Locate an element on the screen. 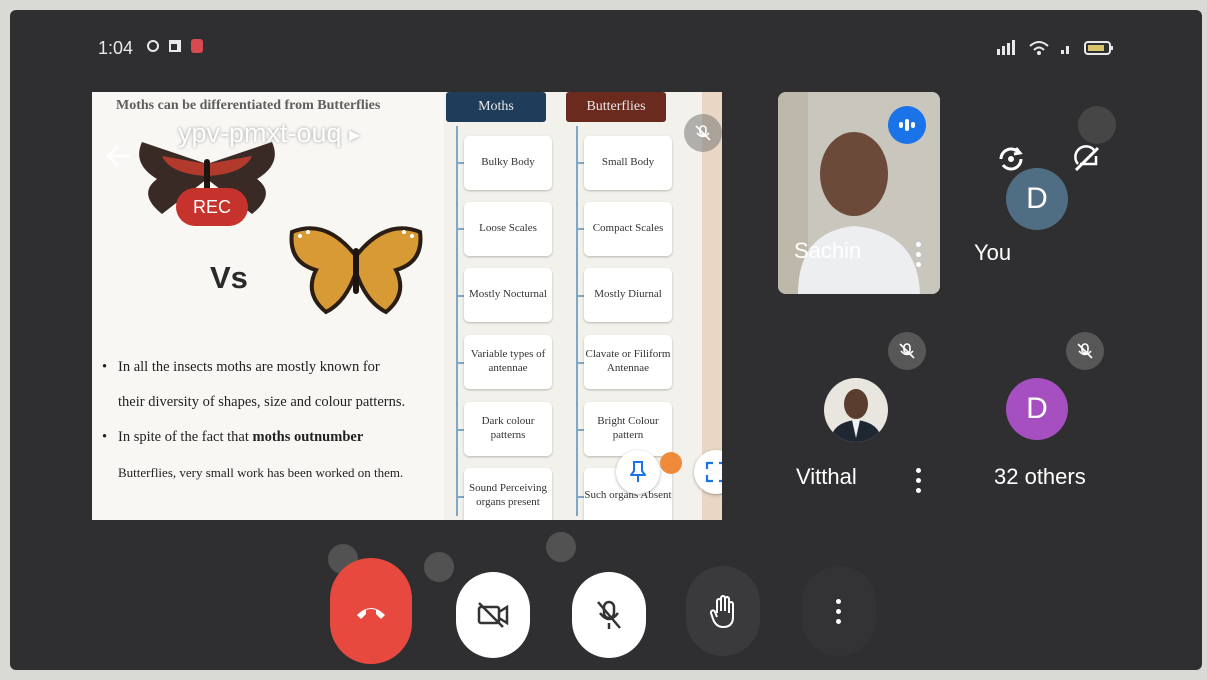 The image size is (1207, 680). audio-level-icon is located at coordinates (907, 125).